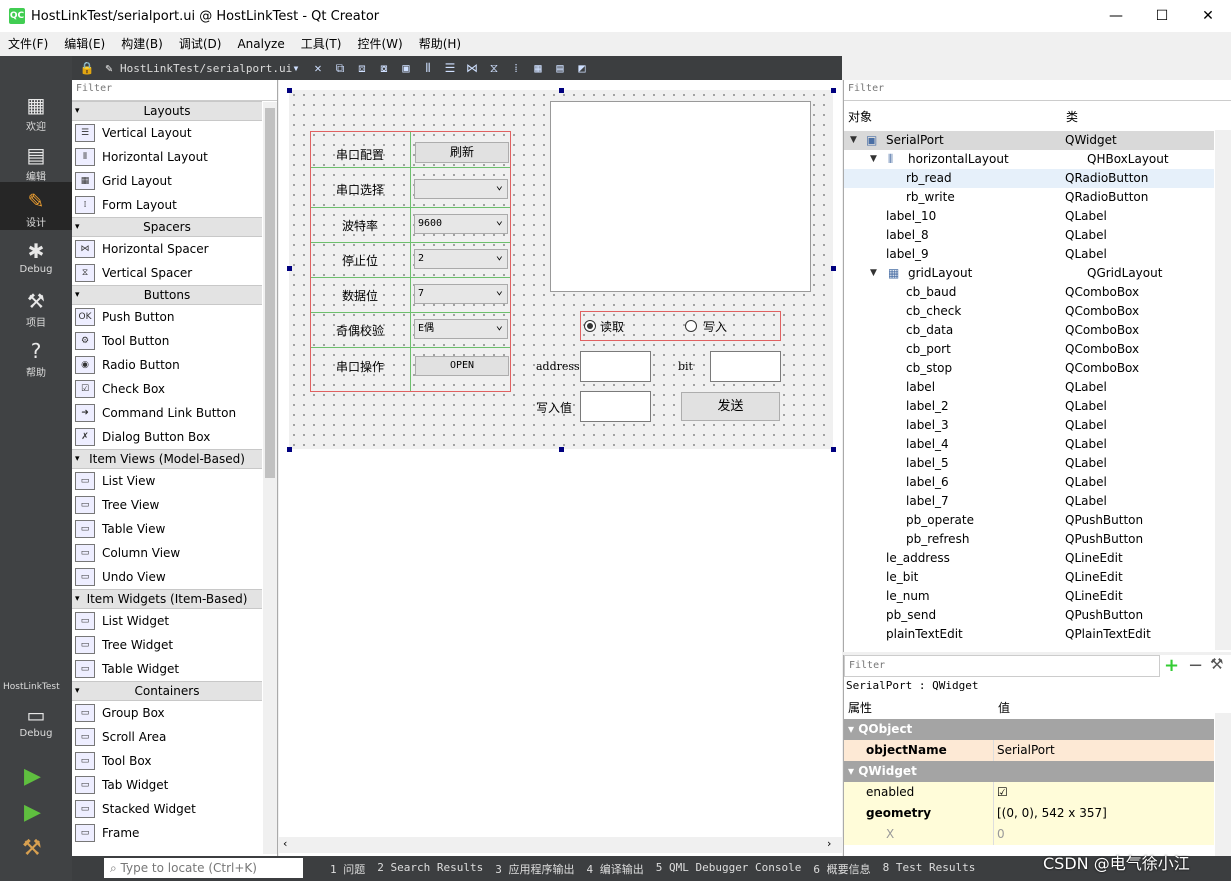  What do you see at coordinates (560, 68) in the screenshot?
I see `break-layout-icon: ▤` at bounding box center [560, 68].